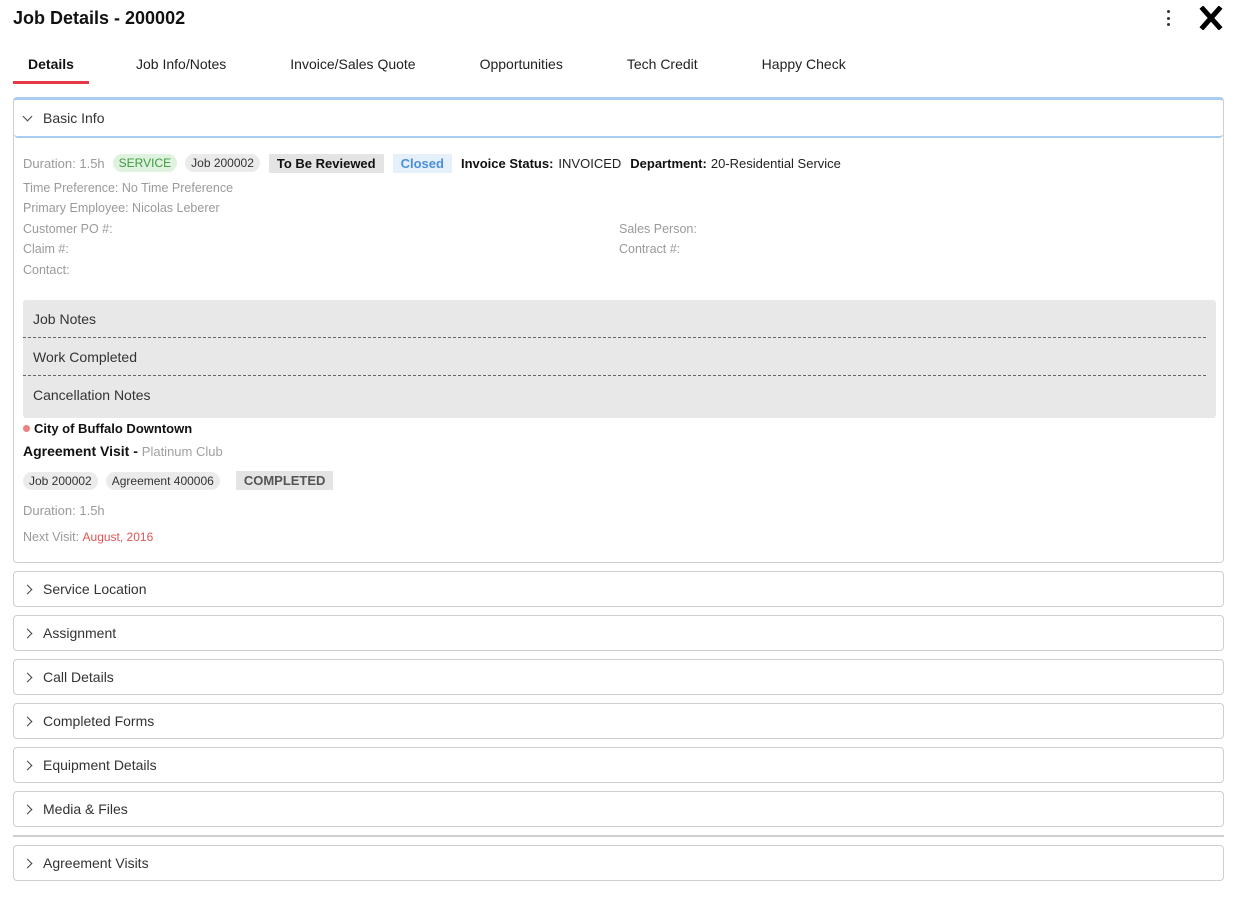 The image size is (1235, 917). Describe the element at coordinates (95, 589) in the screenshot. I see `section-title: Service Location` at that location.